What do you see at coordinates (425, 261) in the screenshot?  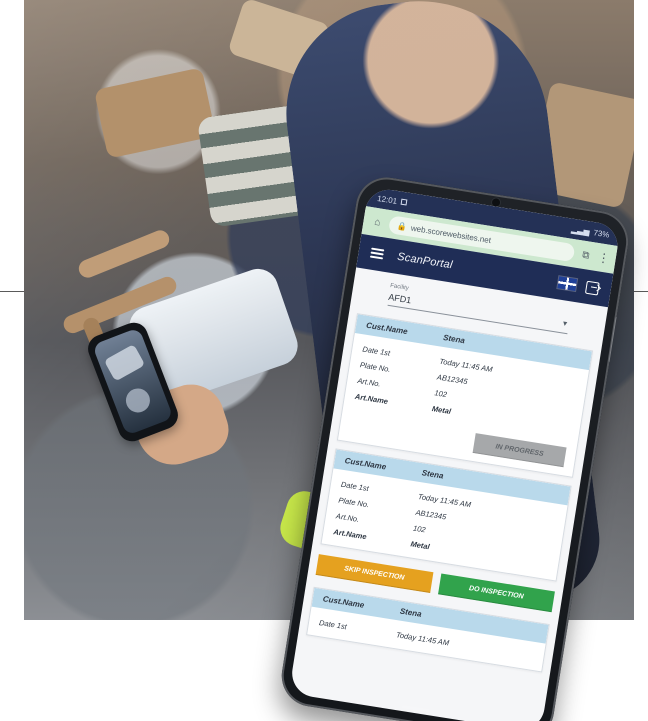 I see `app-title: ScanPortal` at bounding box center [425, 261].